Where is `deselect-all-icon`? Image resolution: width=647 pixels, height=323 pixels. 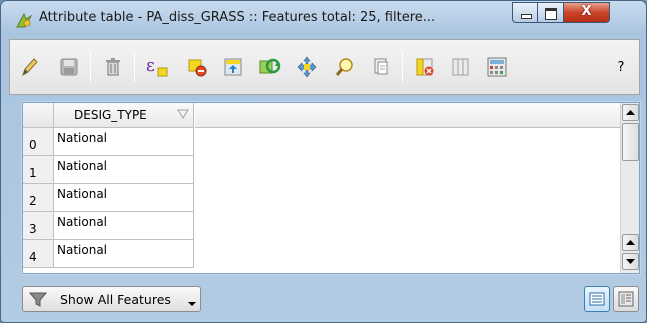 deselect-all-icon is located at coordinates (197, 68).